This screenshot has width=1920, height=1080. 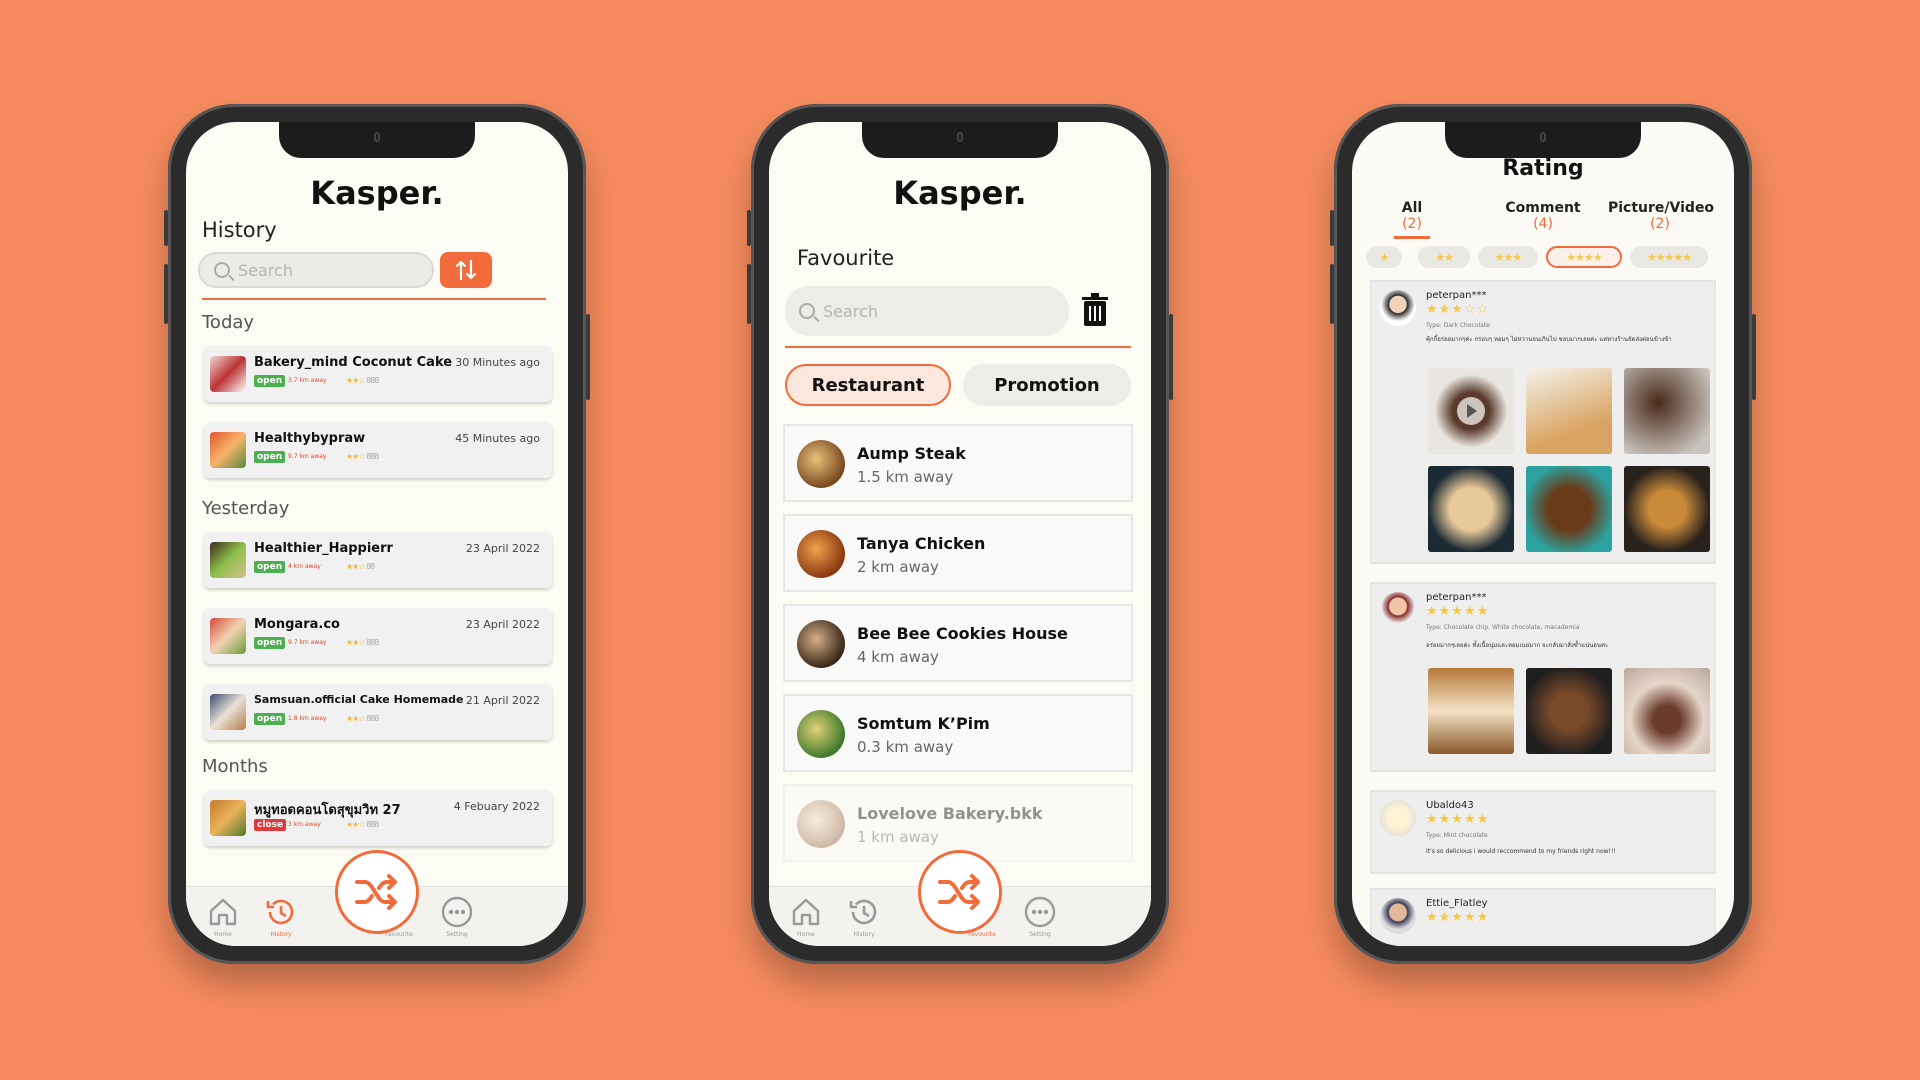 I want to click on tab-comment: Comment (4), so click(x=1543, y=216).